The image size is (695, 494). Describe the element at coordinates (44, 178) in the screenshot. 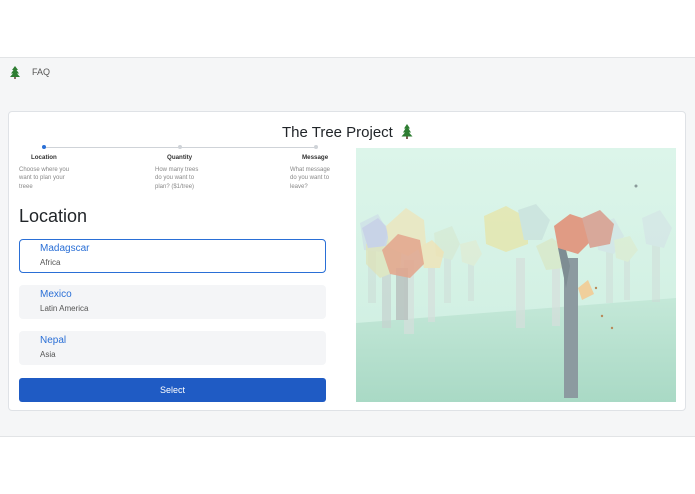

I see `step-description: Choose where you want to plan your treee` at that location.